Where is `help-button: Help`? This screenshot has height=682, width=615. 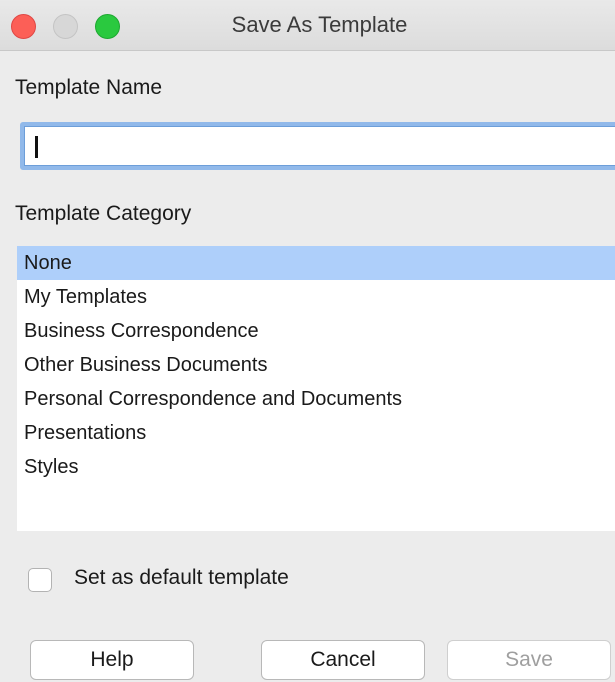
help-button: Help is located at coordinates (112, 660).